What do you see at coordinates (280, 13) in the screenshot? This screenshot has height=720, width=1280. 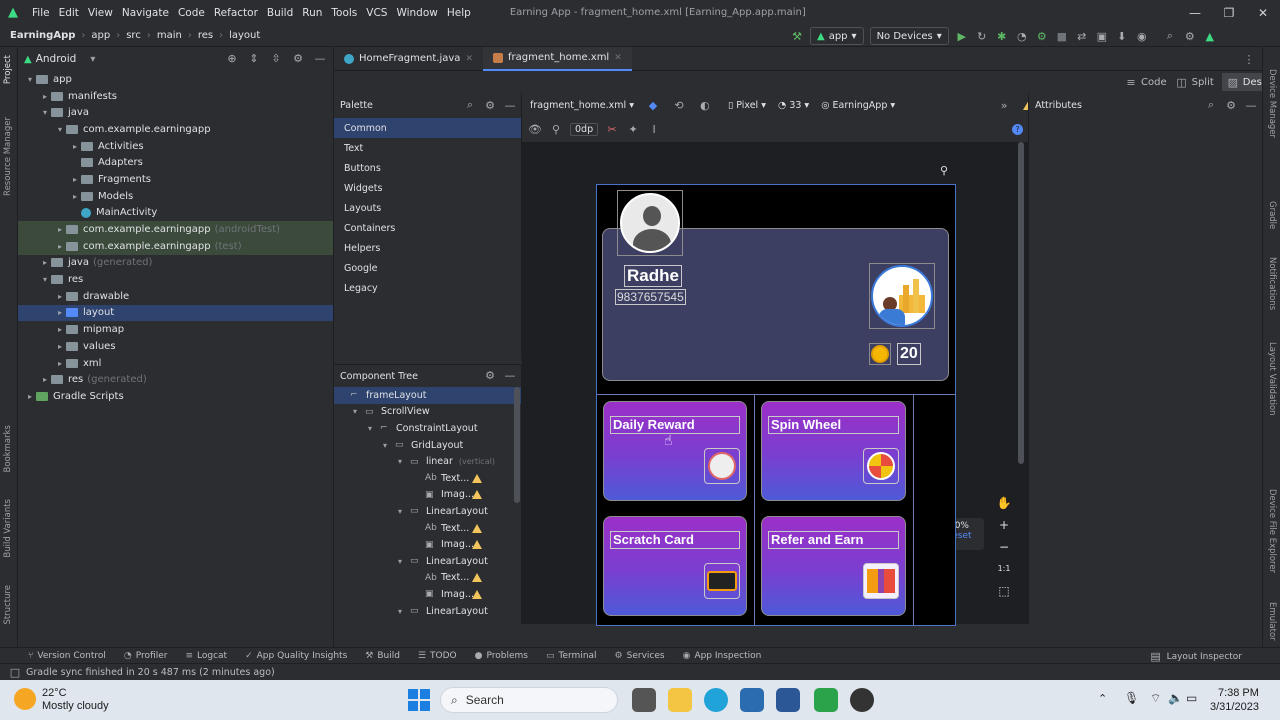 I see `menu-build: Build` at bounding box center [280, 13].